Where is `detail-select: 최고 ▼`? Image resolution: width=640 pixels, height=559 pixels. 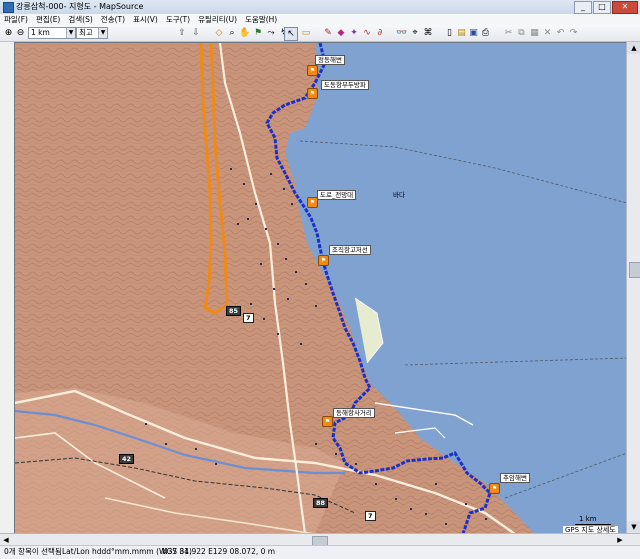 detail-select: 최고 ▼ is located at coordinates (92, 33).